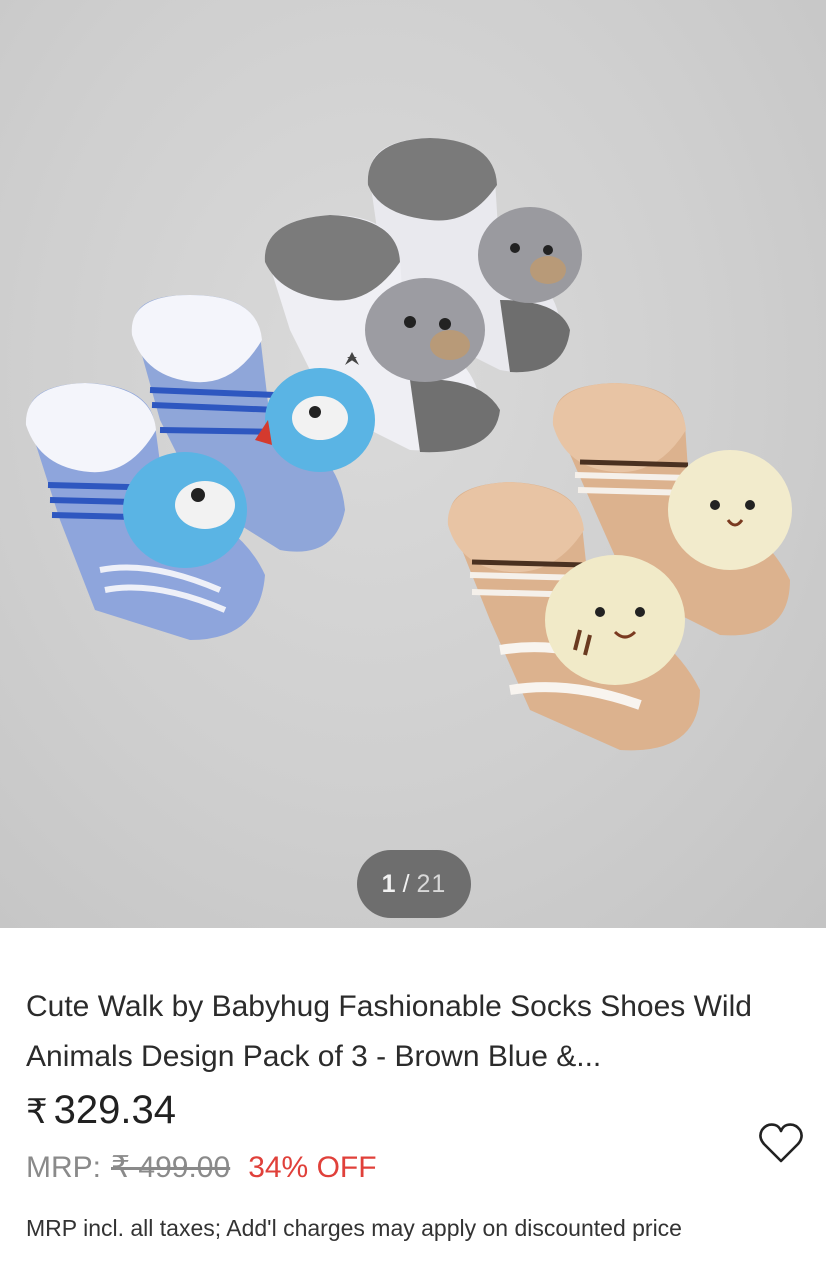 The height and width of the screenshot is (1280, 826). What do you see at coordinates (414, 884) in the screenshot?
I see `image-counter-badge: 1 / 21` at bounding box center [414, 884].